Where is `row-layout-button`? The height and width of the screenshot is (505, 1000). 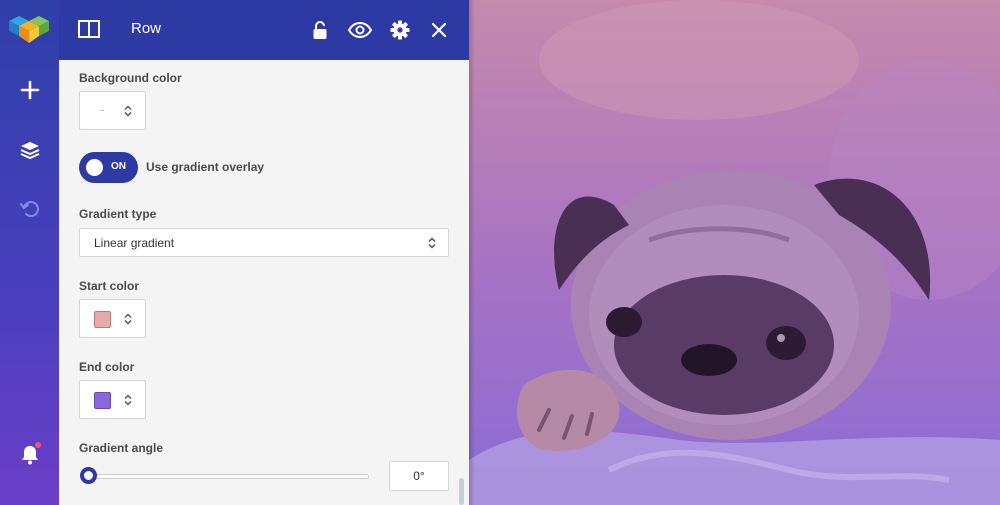 row-layout-button is located at coordinates (89, 31).